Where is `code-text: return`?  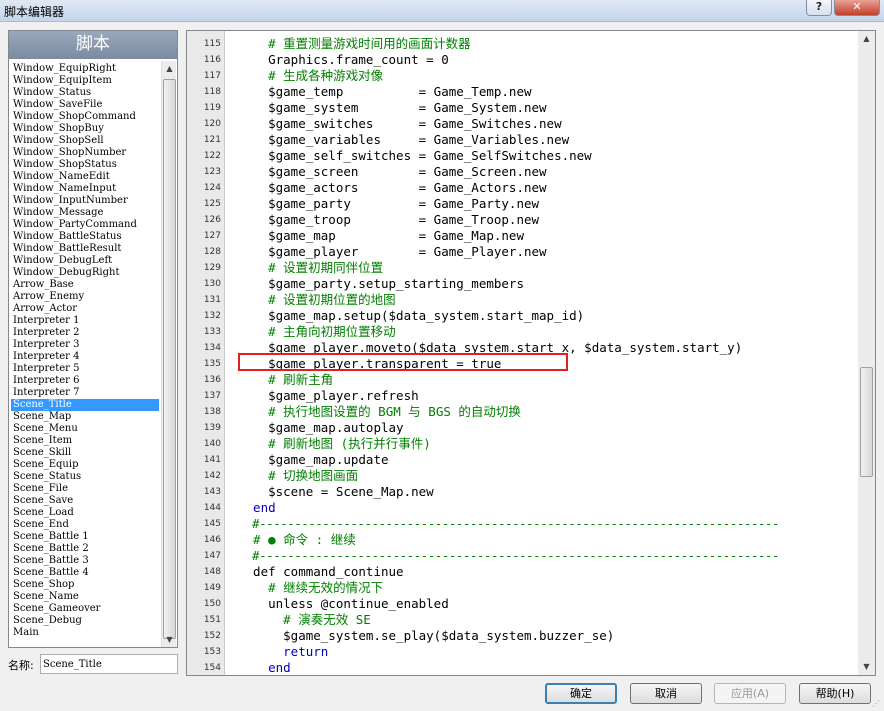 code-text: return is located at coordinates (283, 652).